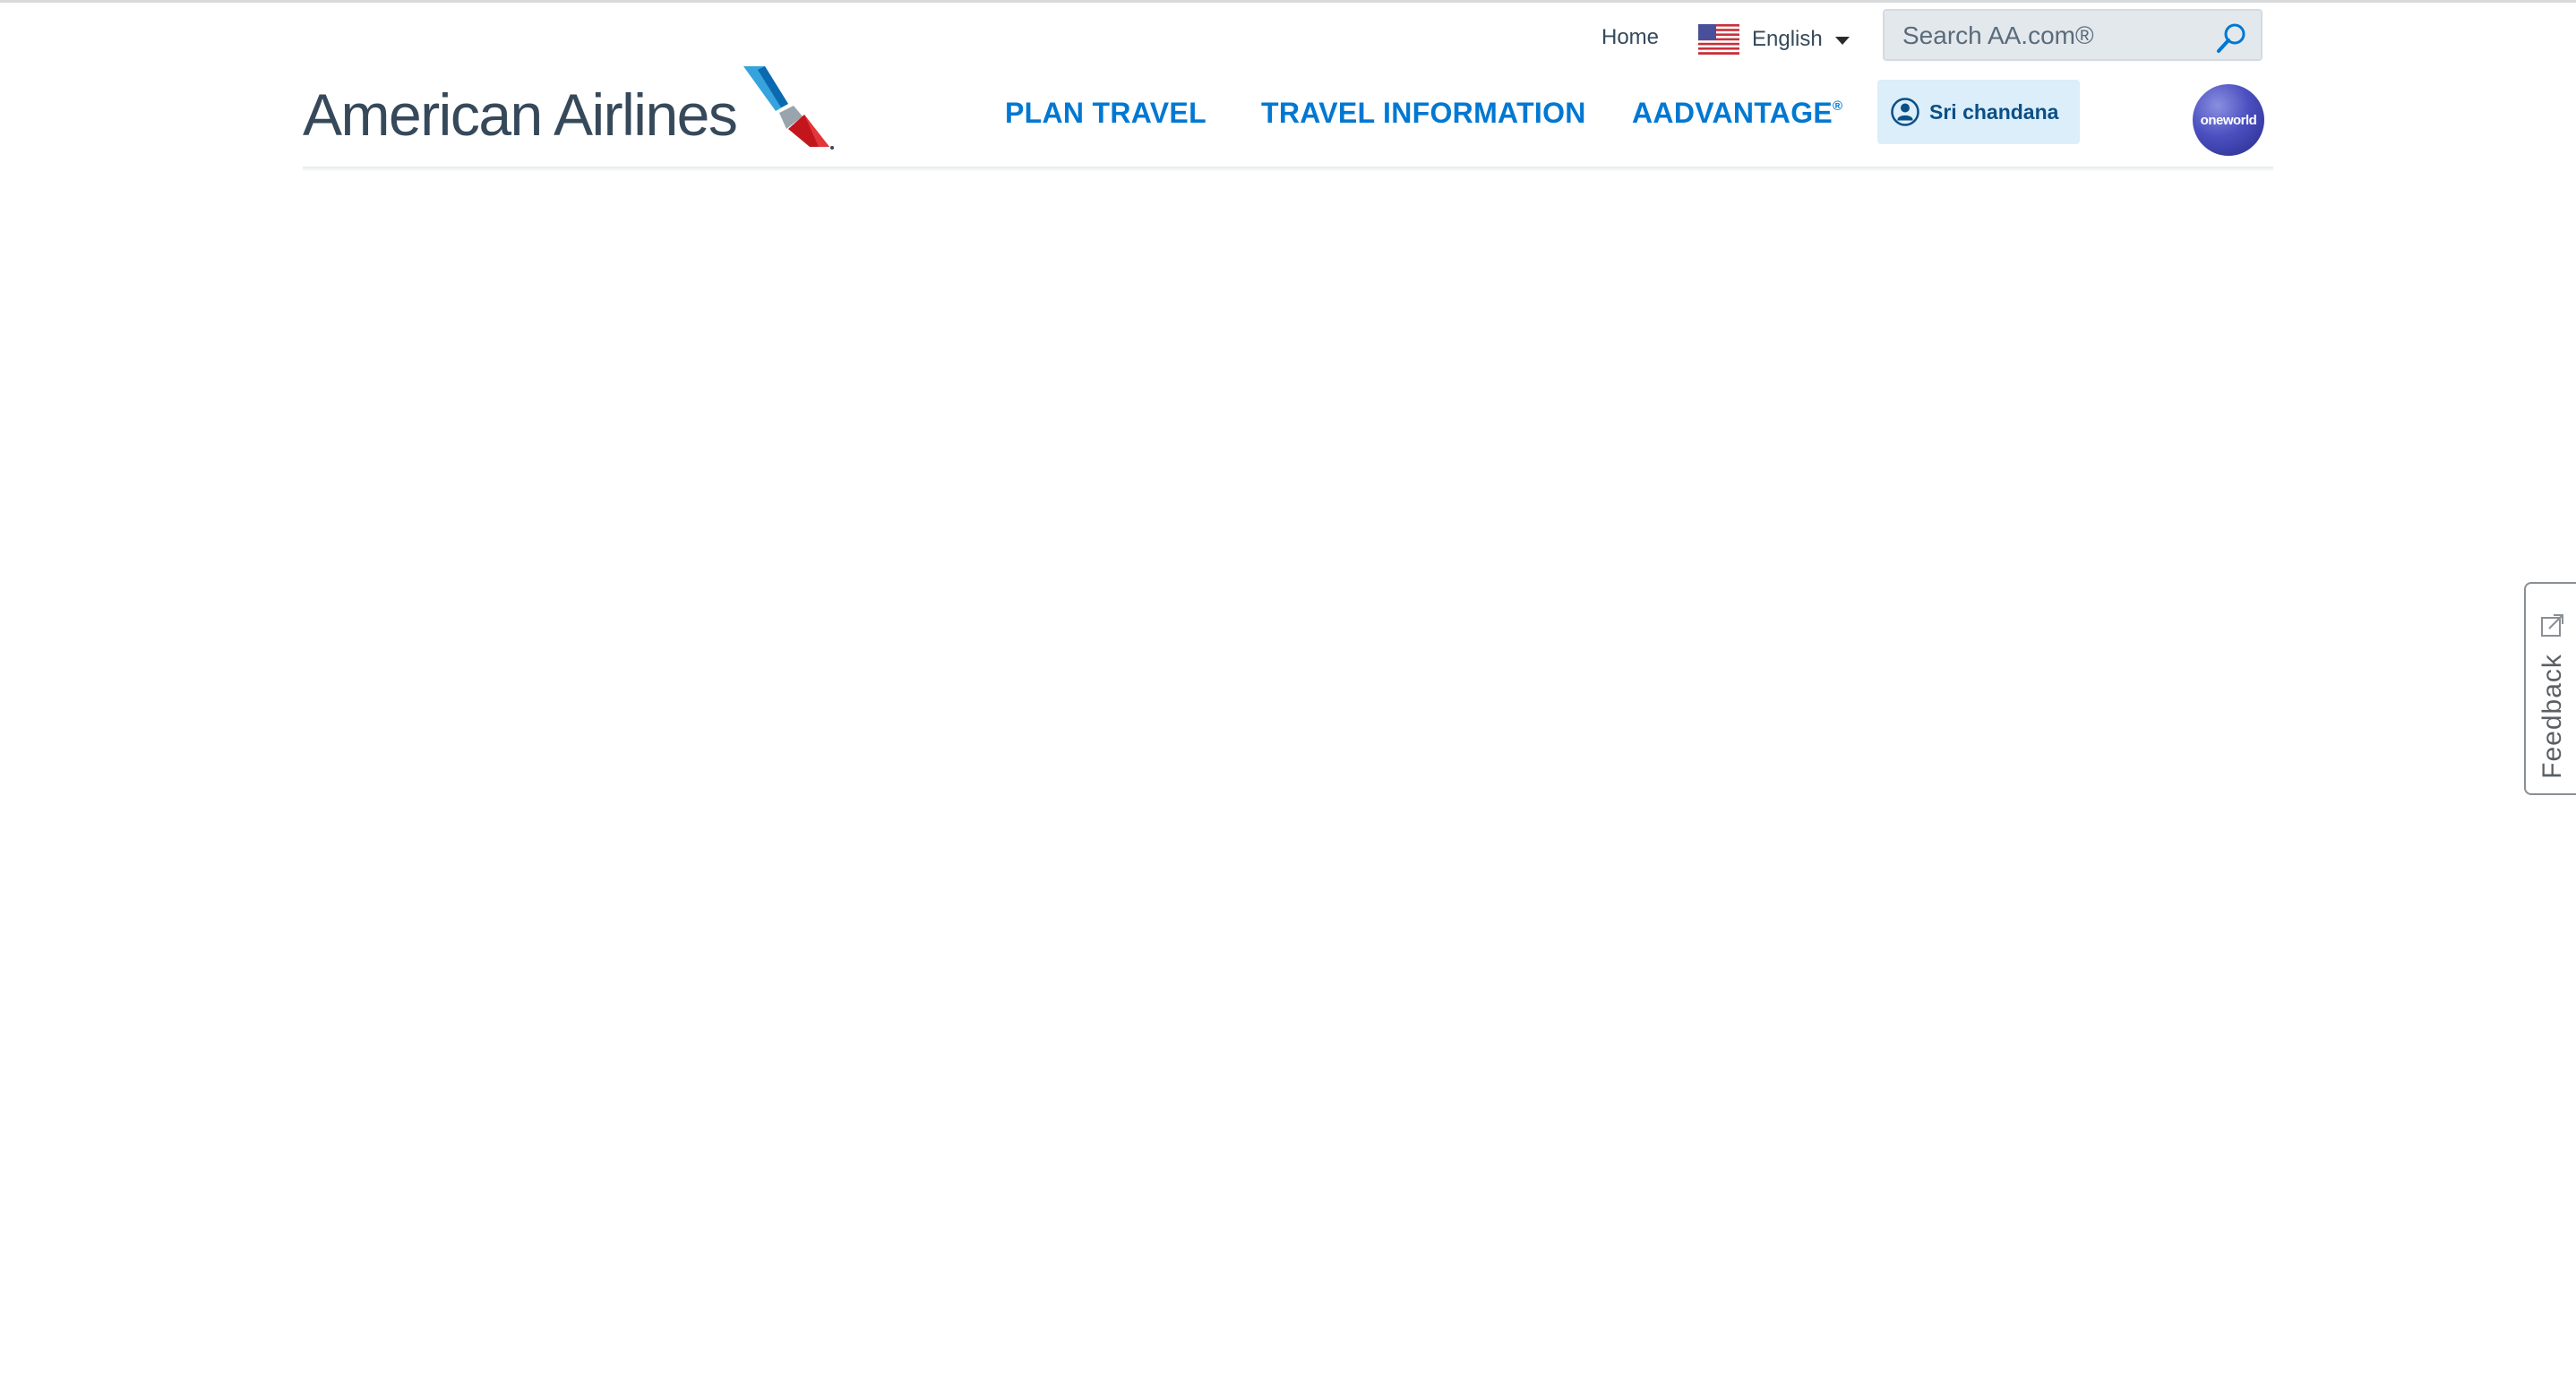  I want to click on oneworld-label: oneworld, so click(2228, 120).